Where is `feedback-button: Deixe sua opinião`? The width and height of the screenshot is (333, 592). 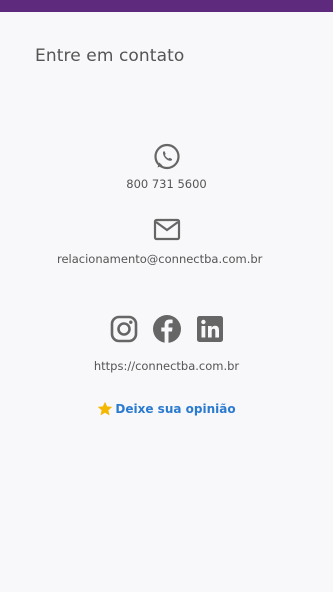 feedback-button: Deixe sua opinião is located at coordinates (166, 409).